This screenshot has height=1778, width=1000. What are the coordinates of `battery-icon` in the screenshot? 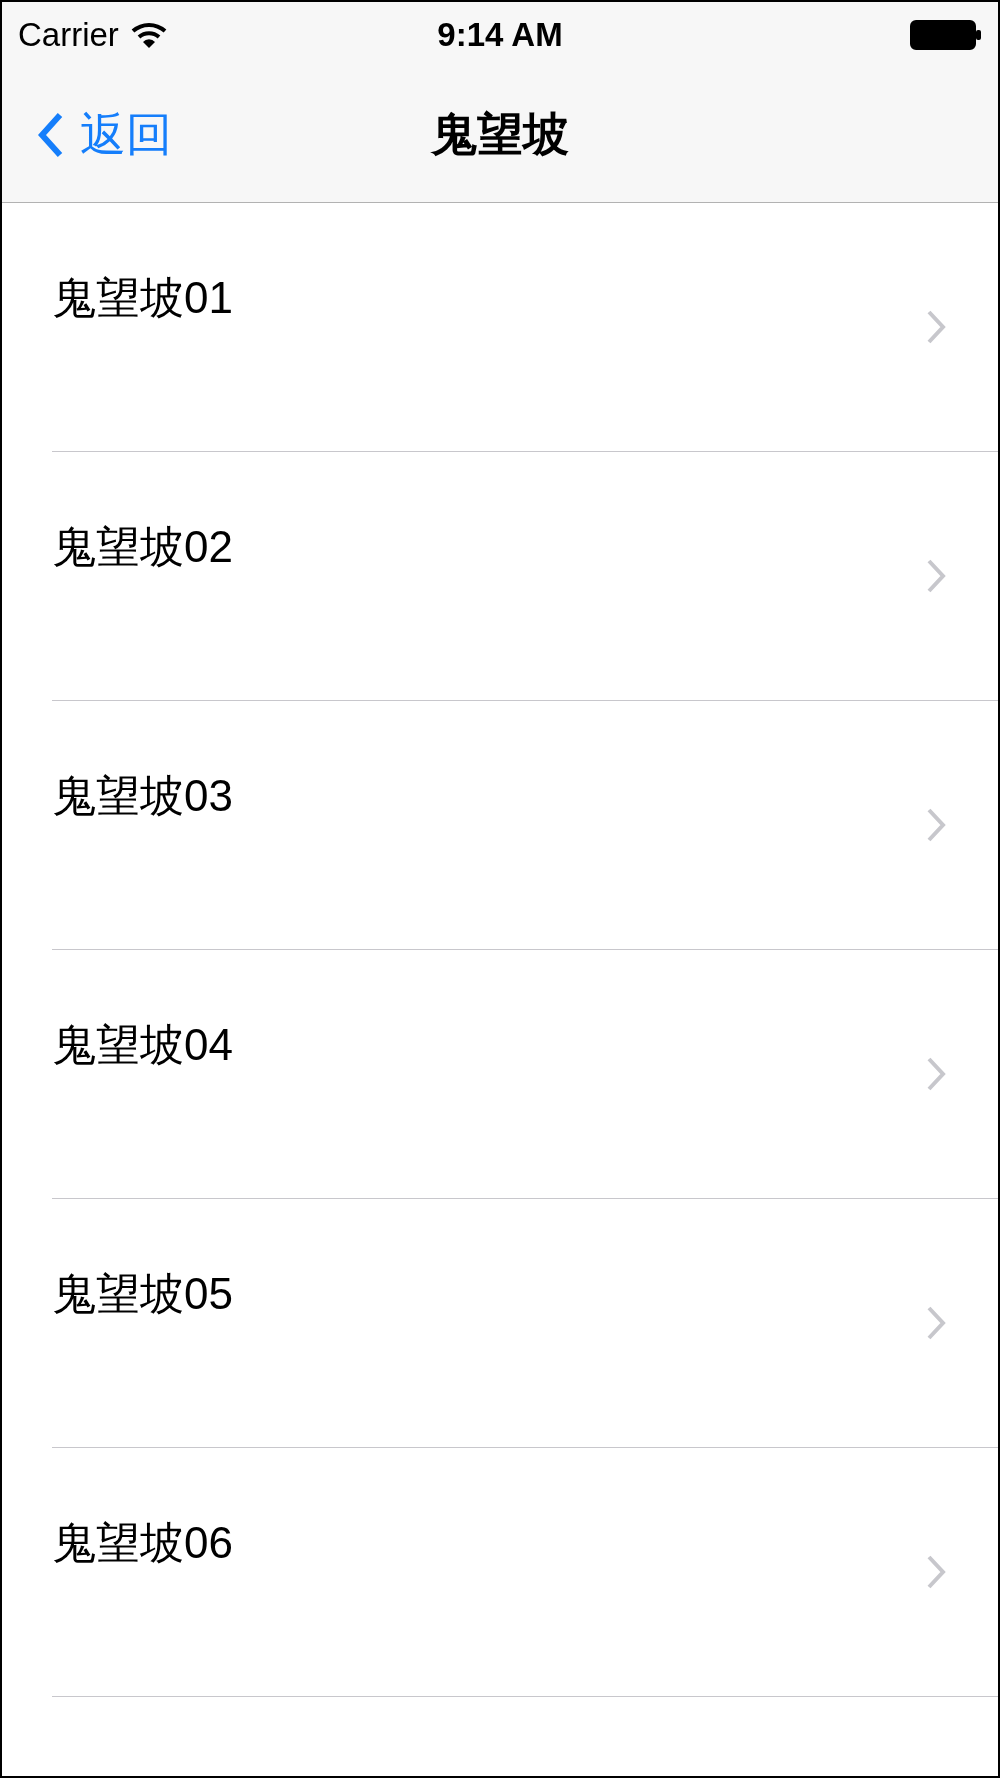 It's located at (946, 35).